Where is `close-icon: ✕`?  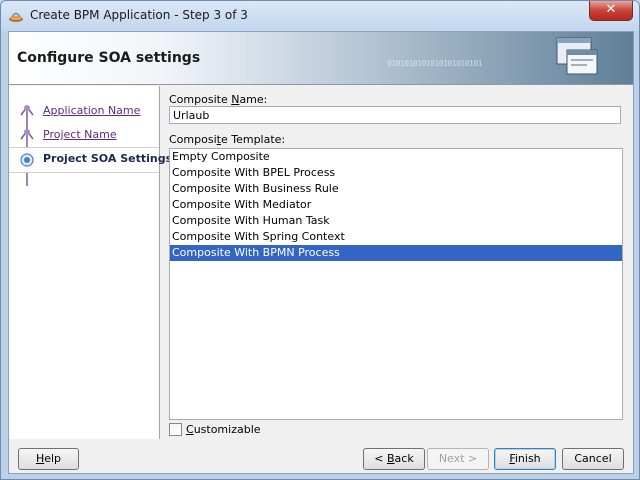
close-icon: ✕ is located at coordinates (611, 9).